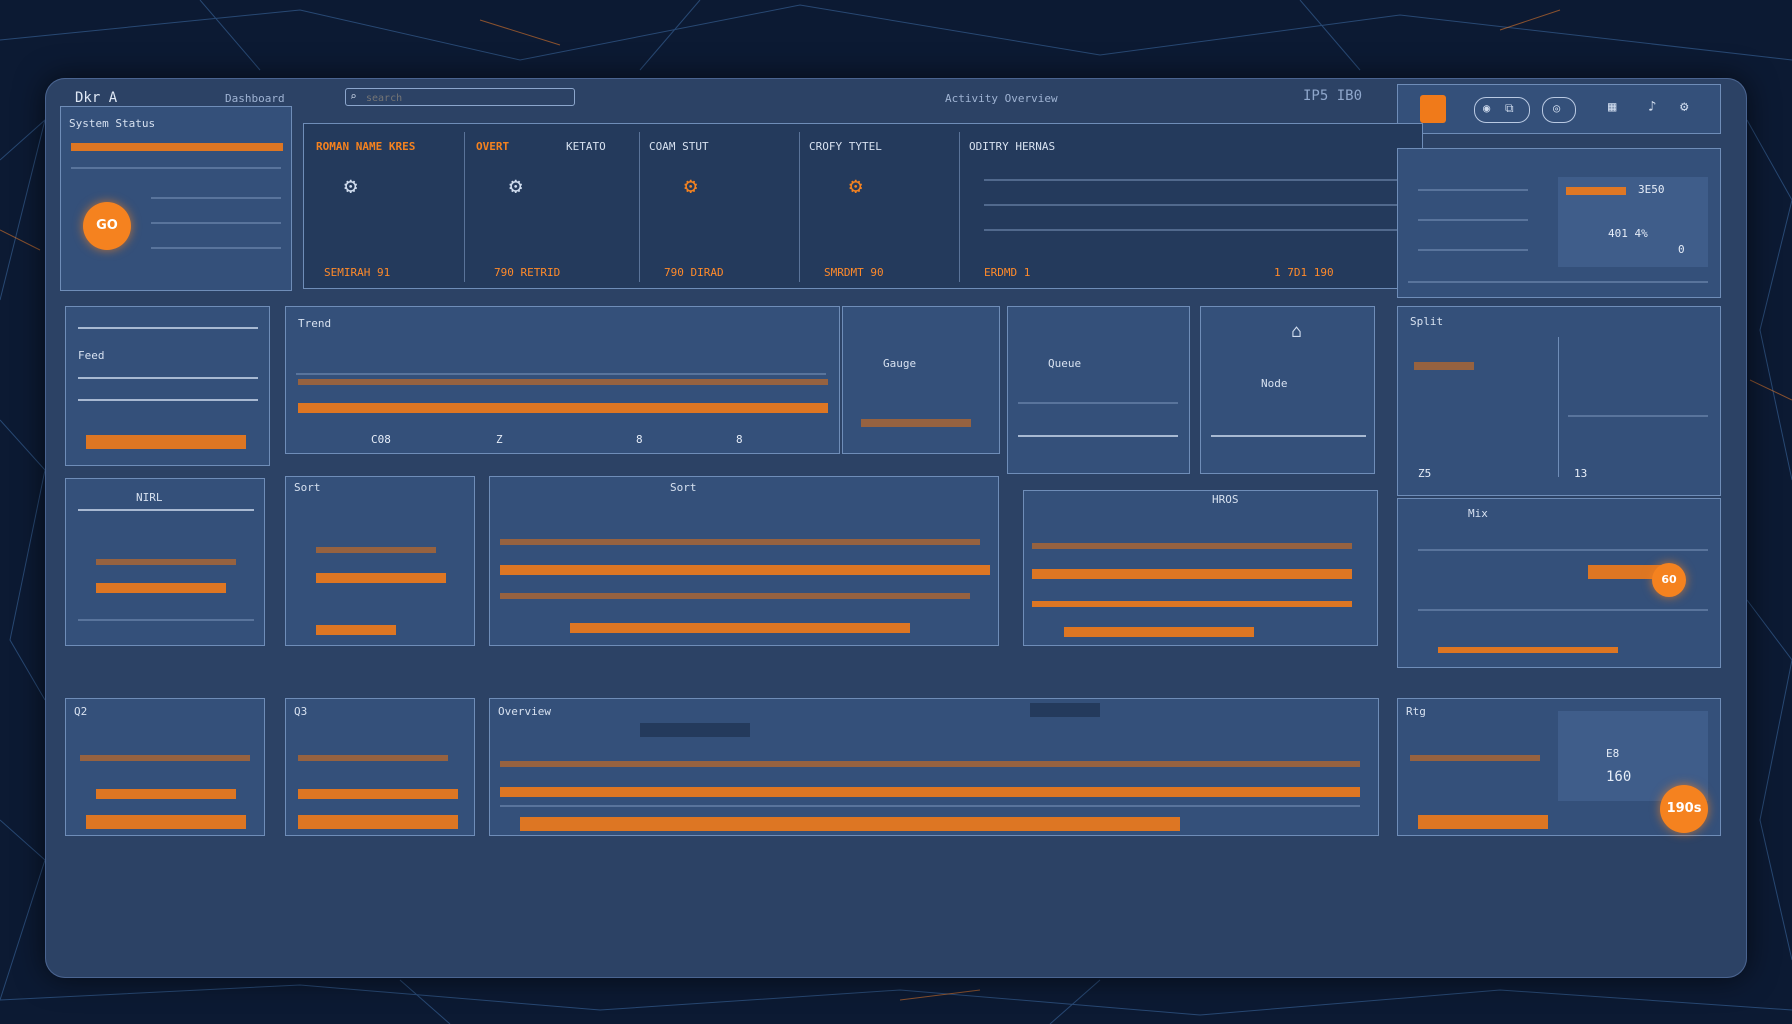 The image size is (1792, 1024). Describe the element at coordinates (1416, 711) in the screenshot. I see `bottom-panel-4-title: Rtg` at that location.